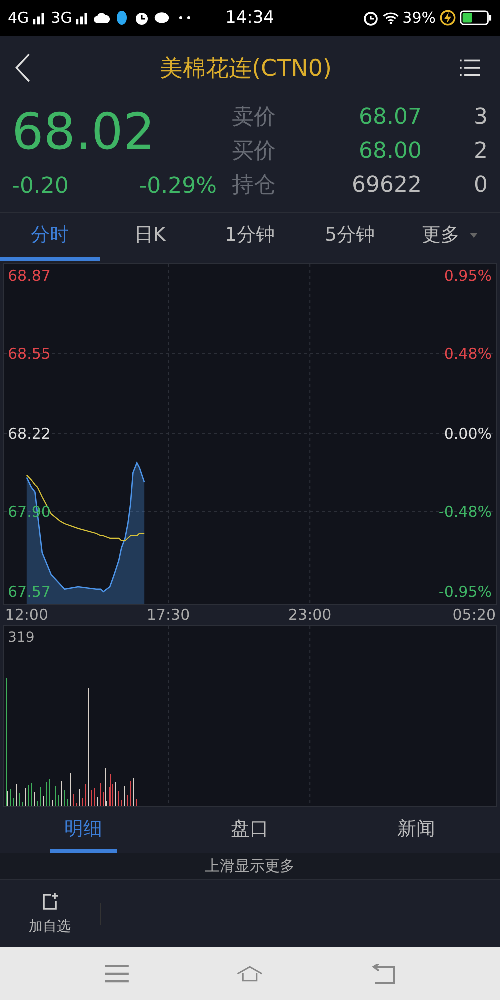 This screenshot has width=500, height=1000. Describe the element at coordinates (465, 591) in the screenshot. I see `percent-axis-label: -0.95%` at that location.